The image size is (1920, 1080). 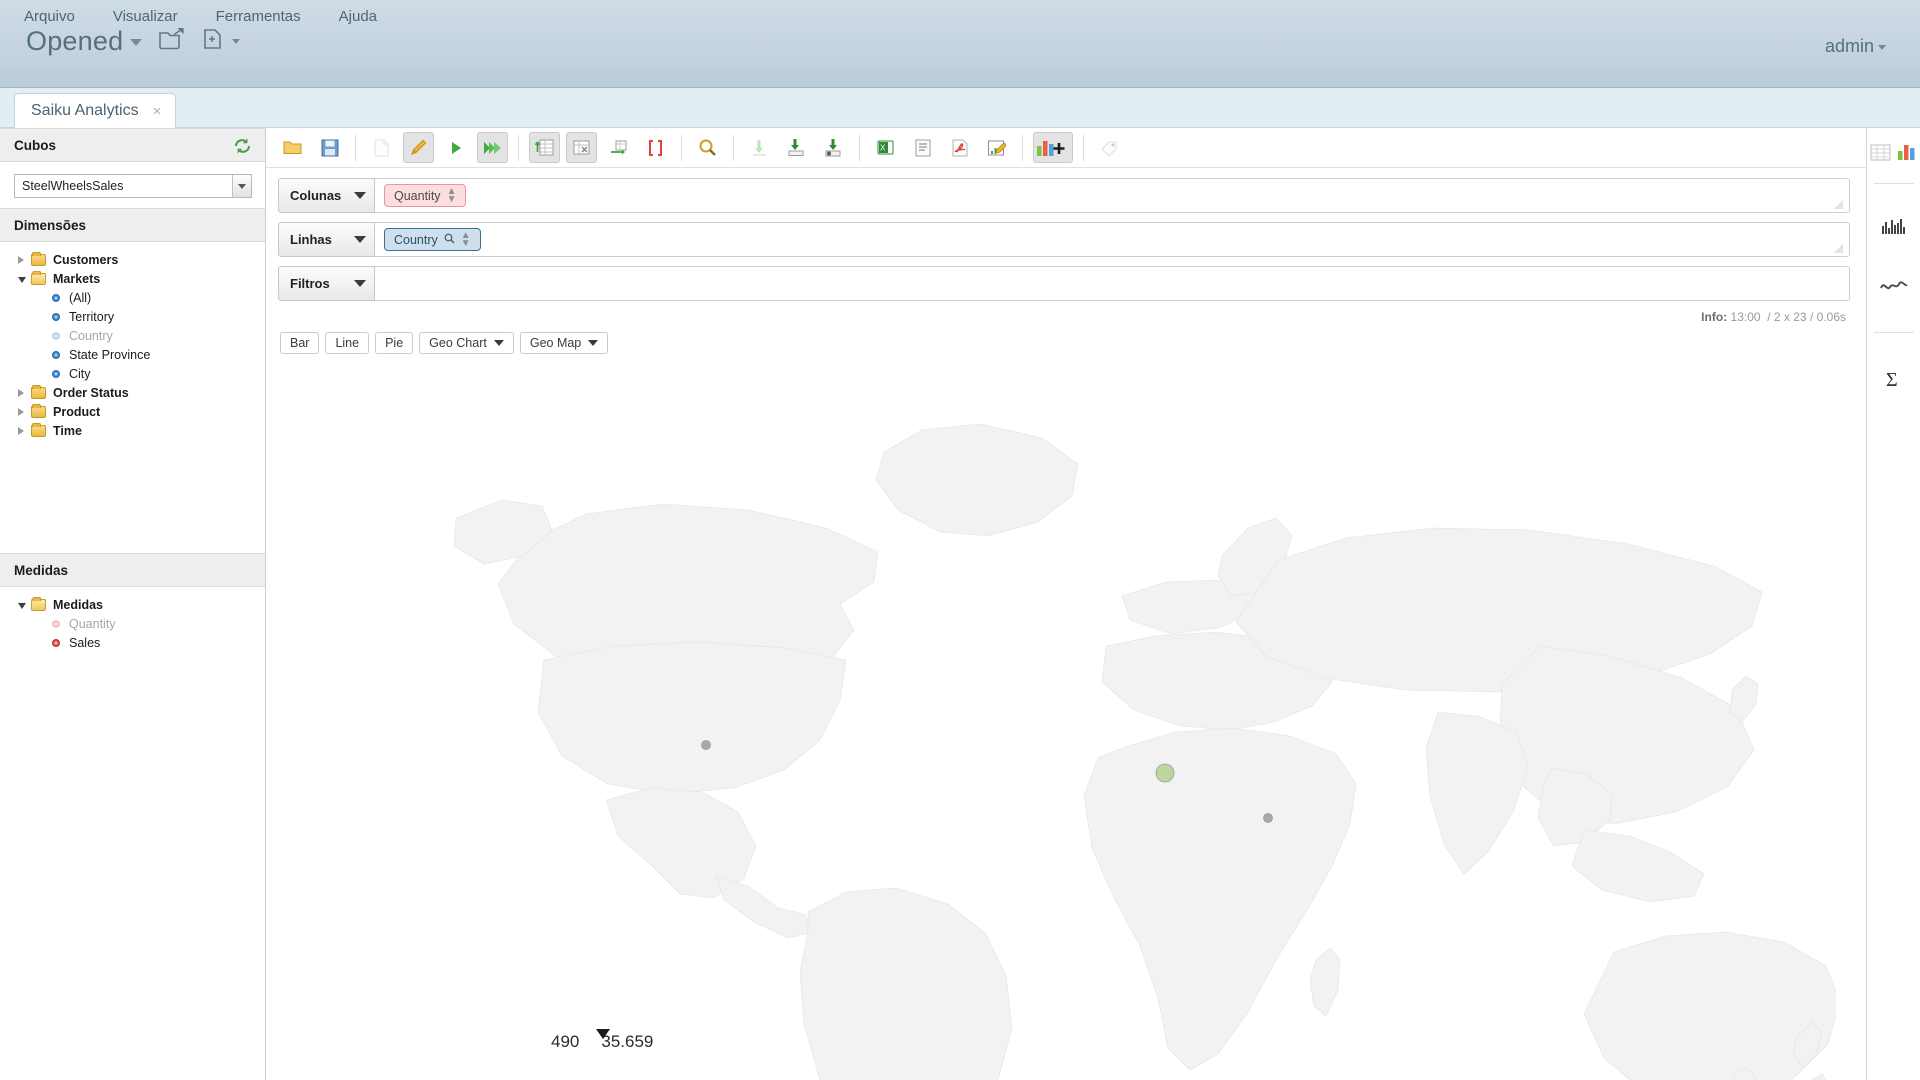 What do you see at coordinates (707, 147) in the screenshot?
I see `zoom-in-icon` at bounding box center [707, 147].